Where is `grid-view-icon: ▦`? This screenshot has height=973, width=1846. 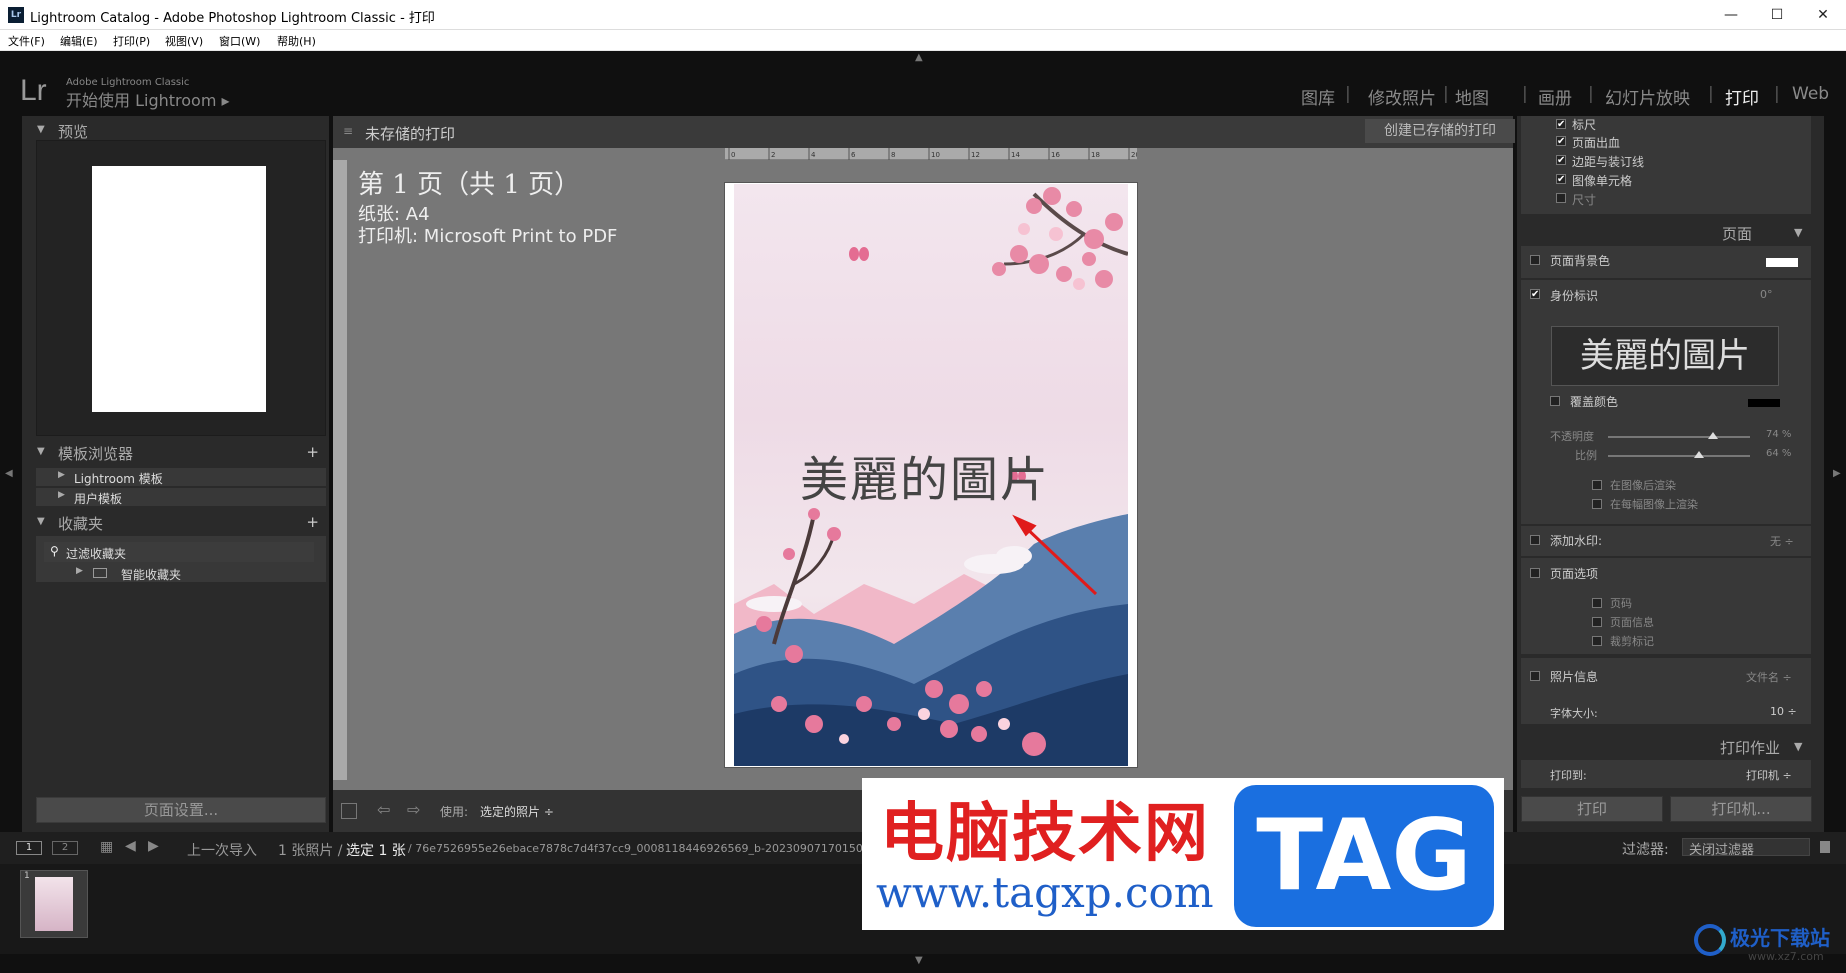
grid-view-icon: ▦ is located at coordinates (106, 847).